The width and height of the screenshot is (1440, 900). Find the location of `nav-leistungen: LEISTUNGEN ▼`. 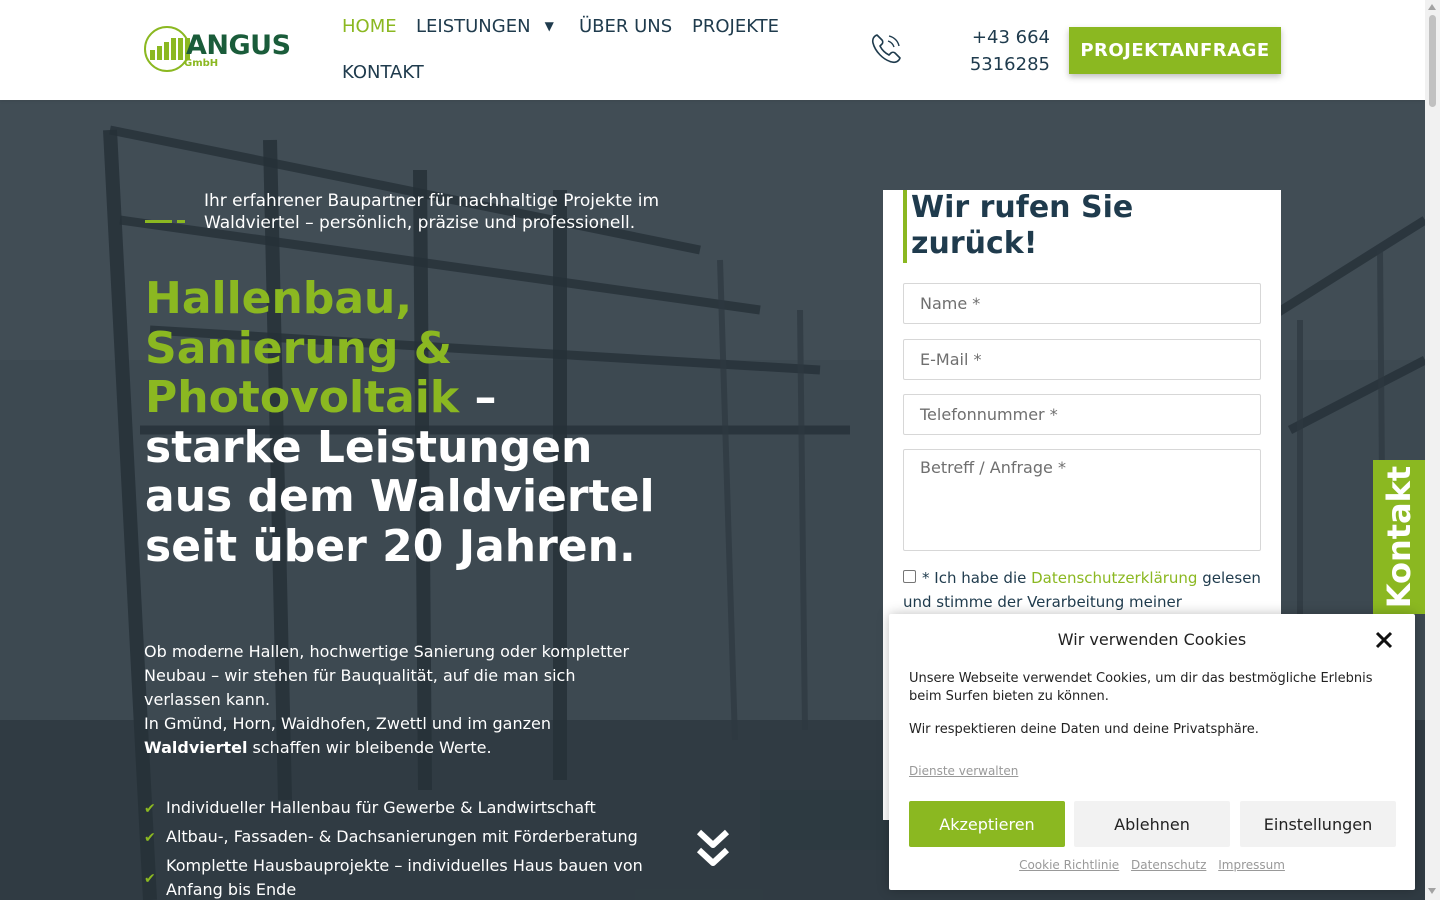

nav-leistungen: LEISTUNGEN ▼ is located at coordinates (485, 26).